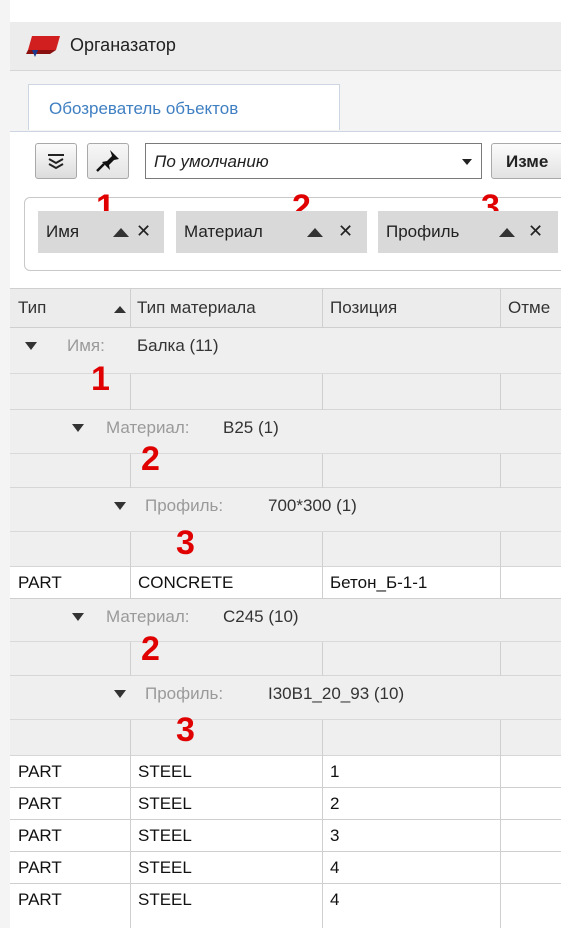 The image size is (561, 929). What do you see at coordinates (101, 232) in the screenshot?
I see `group-chip-name: Имя ✕` at bounding box center [101, 232].